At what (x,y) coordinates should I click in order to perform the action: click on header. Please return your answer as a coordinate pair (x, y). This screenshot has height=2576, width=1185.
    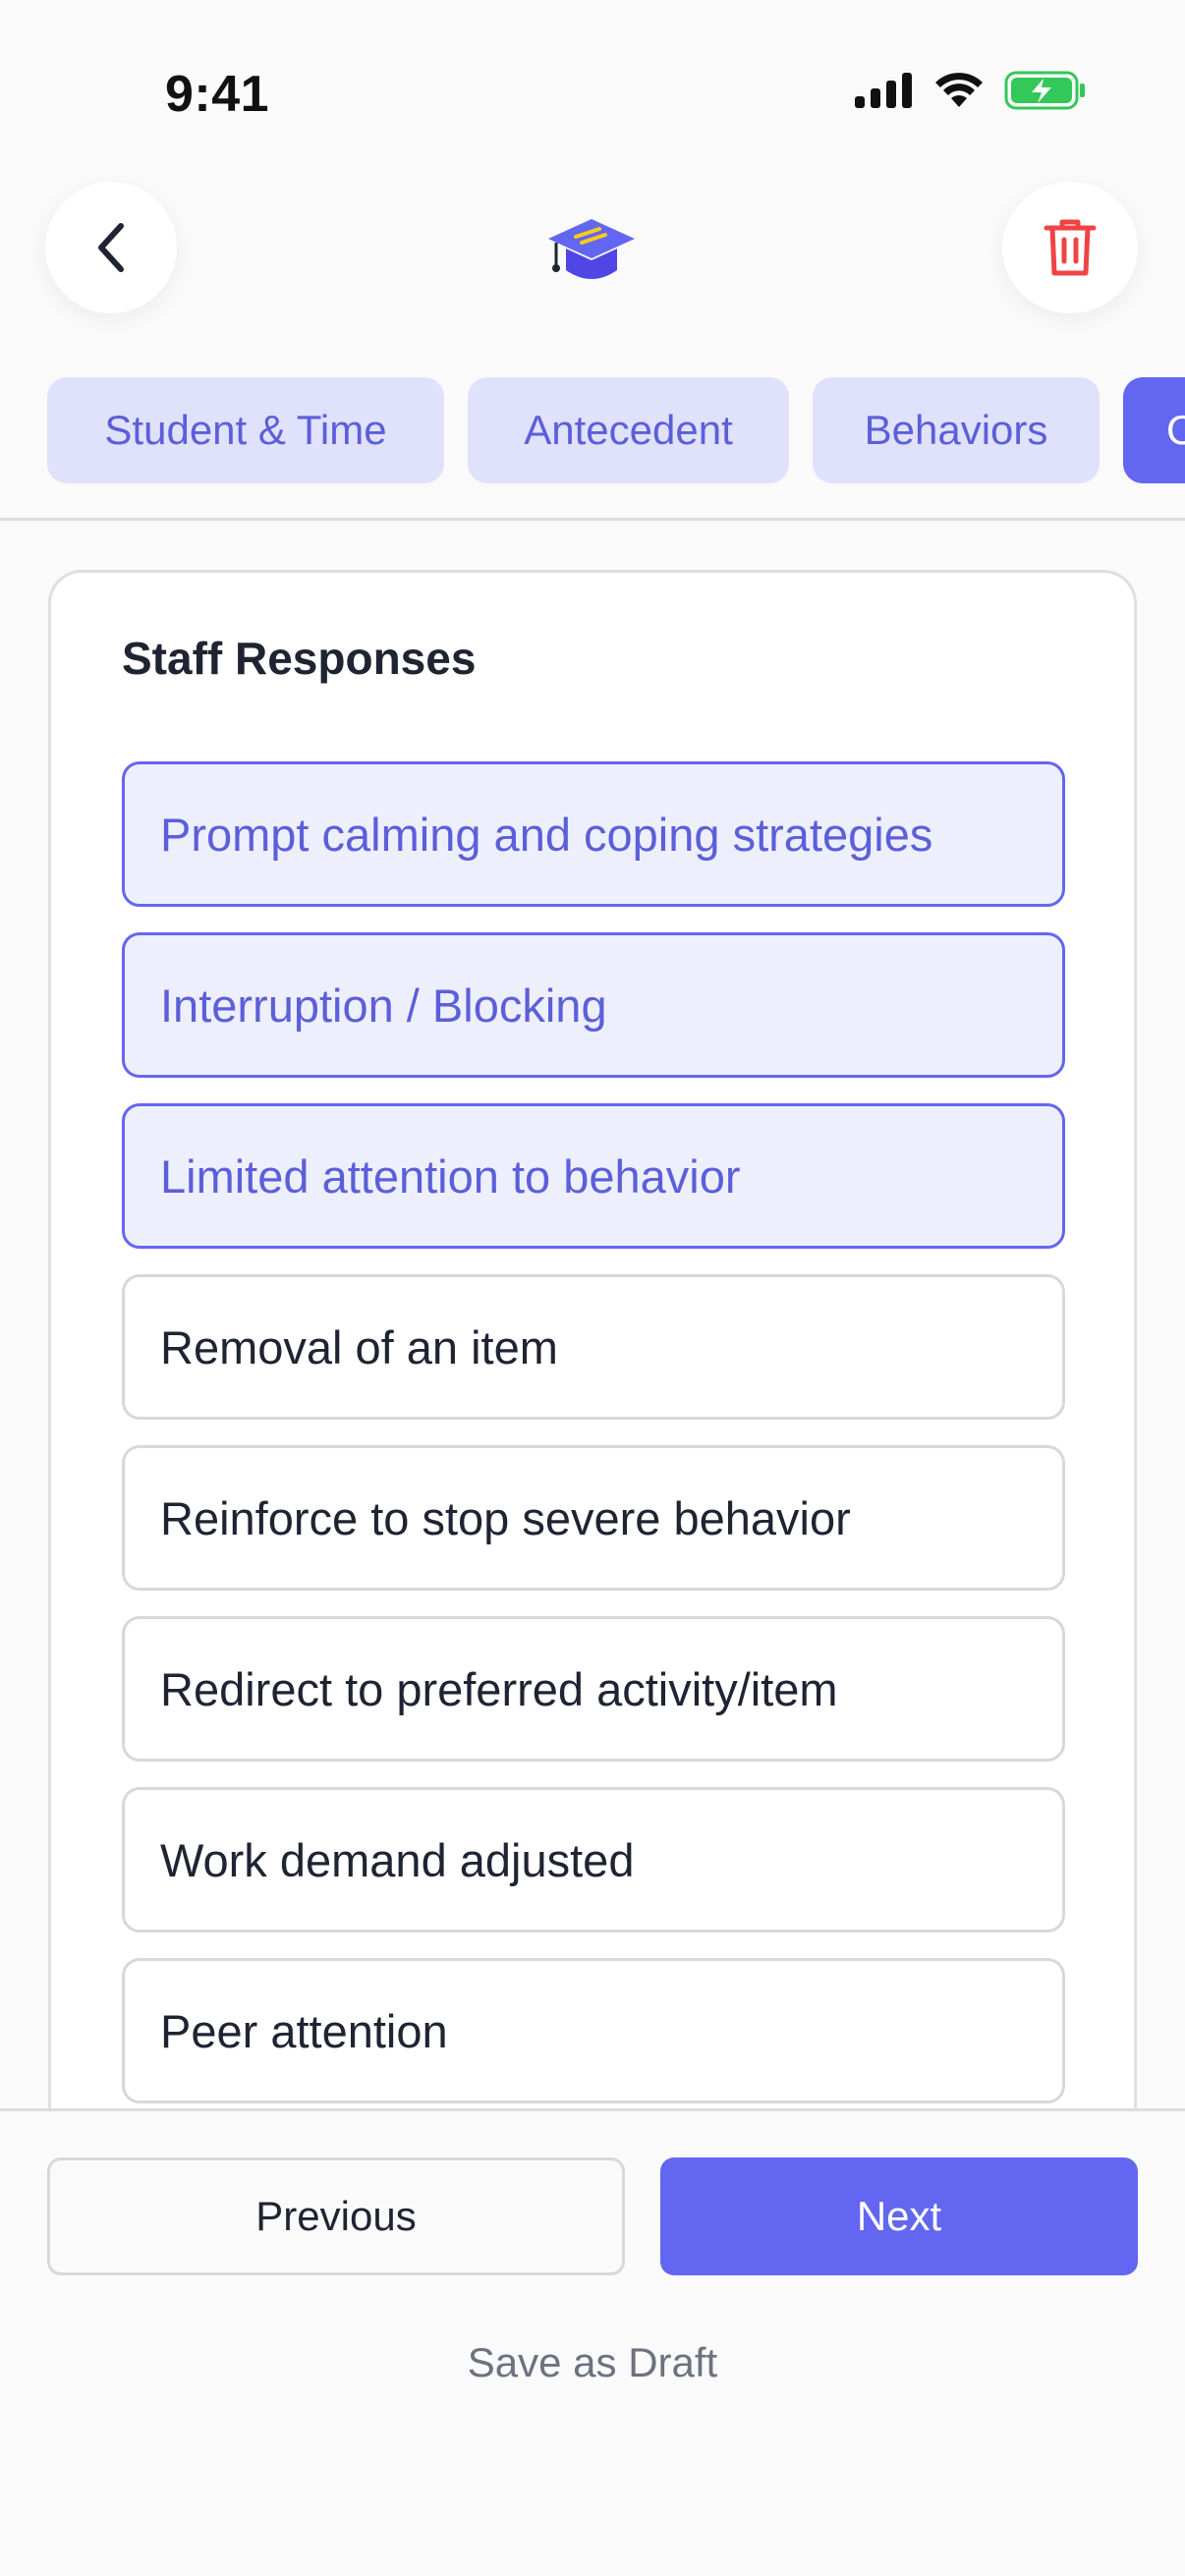
    Looking at the image, I should click on (592, 248).